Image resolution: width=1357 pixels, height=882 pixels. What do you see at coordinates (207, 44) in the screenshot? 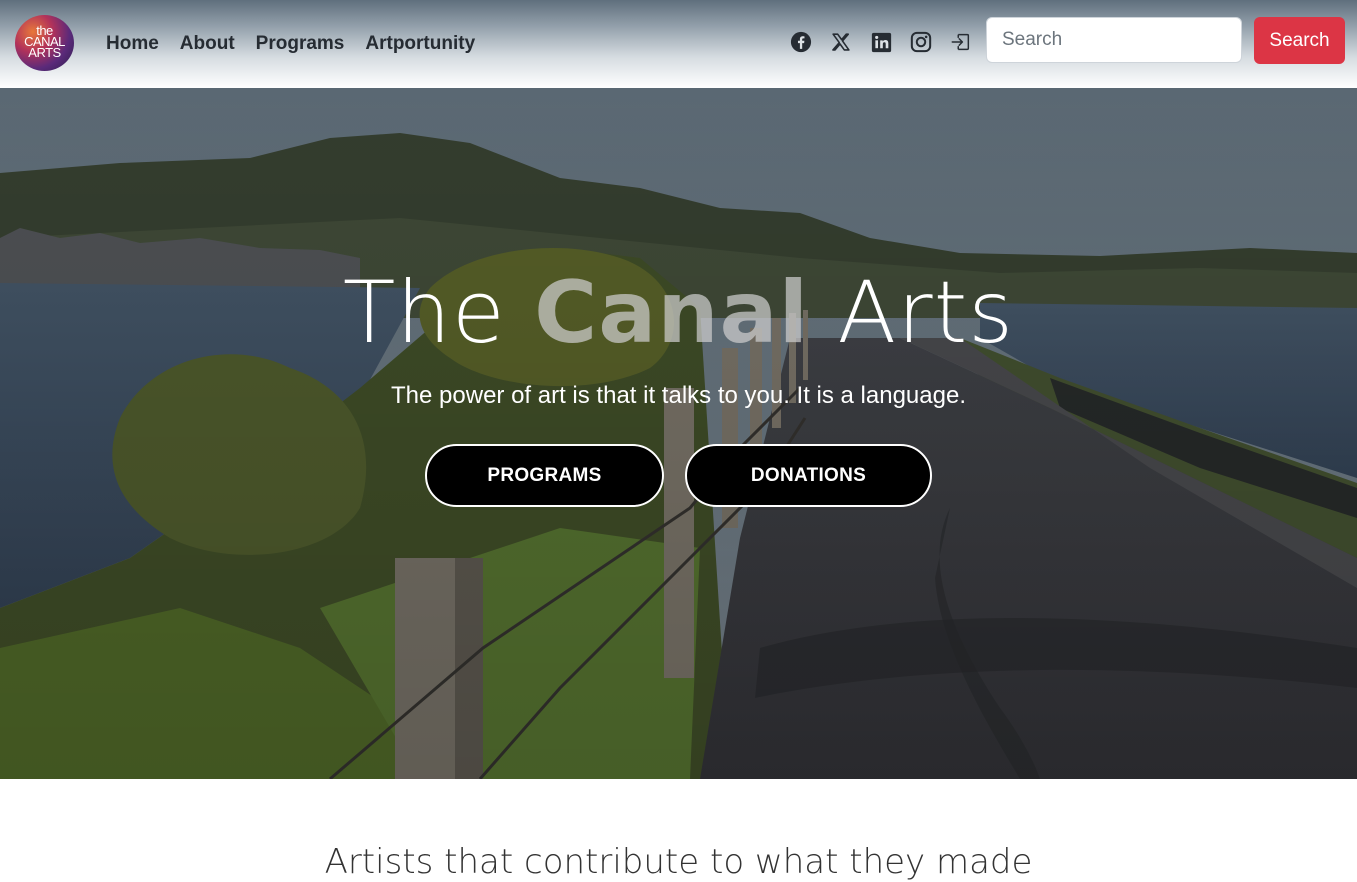
I see `nav-link-about: About` at bounding box center [207, 44].